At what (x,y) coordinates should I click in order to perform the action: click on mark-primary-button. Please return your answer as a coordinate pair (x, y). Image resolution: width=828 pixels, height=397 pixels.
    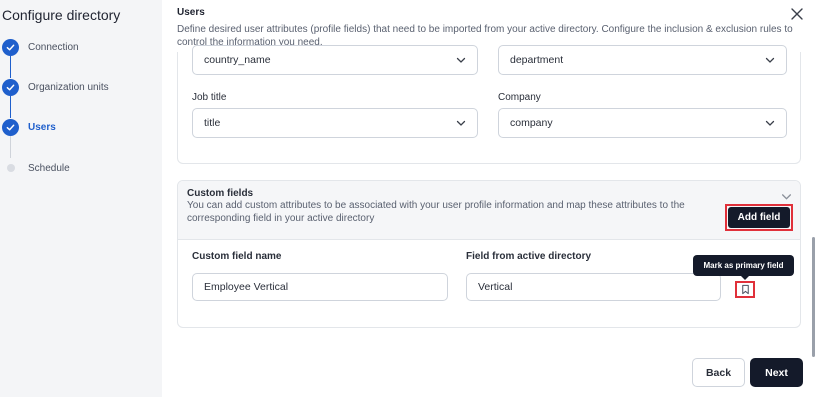
    Looking at the image, I should click on (745, 289).